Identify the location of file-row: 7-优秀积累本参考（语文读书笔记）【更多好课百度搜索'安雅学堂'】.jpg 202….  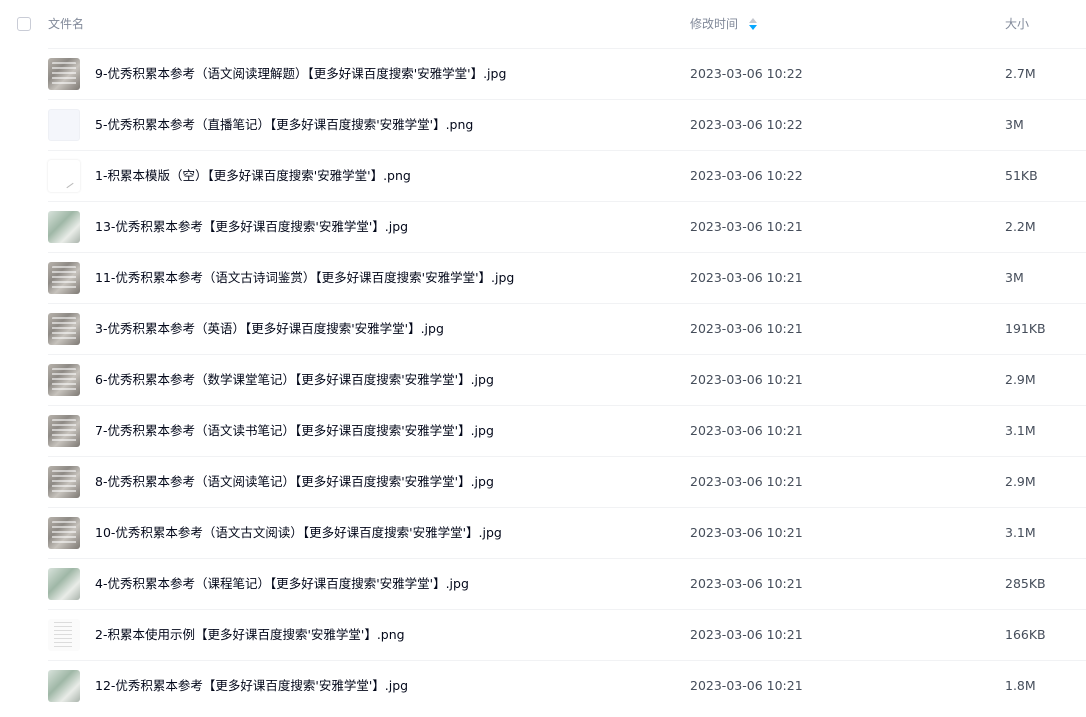
(543, 430).